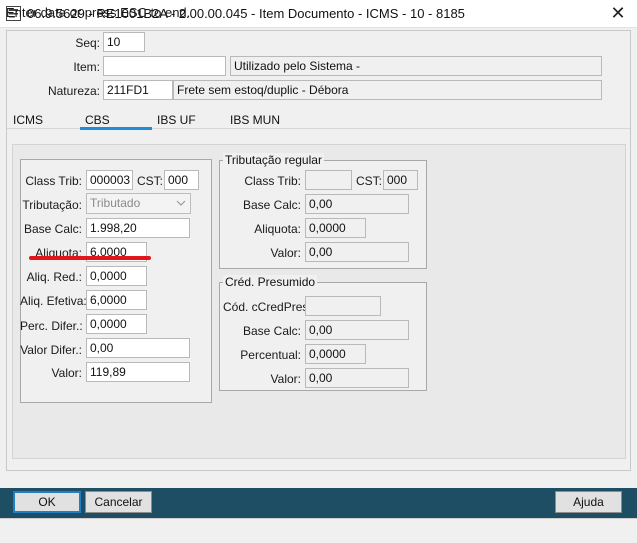  What do you see at coordinates (98, 12) in the screenshot?
I see `status-text: Enter data or press ESC to end.` at bounding box center [98, 12].